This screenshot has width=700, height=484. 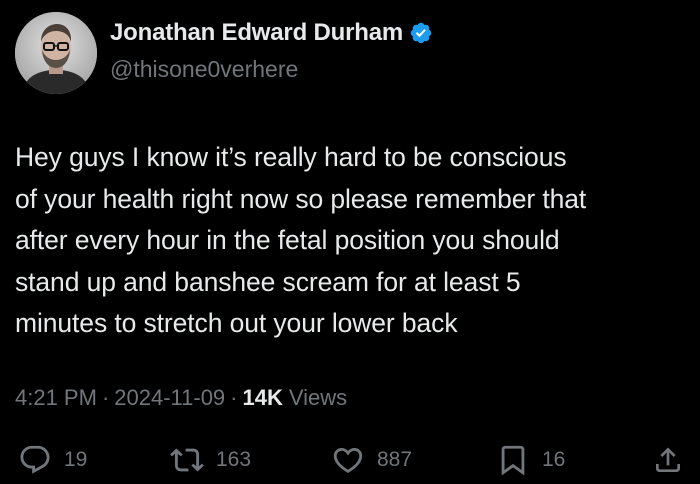 I want to click on action-bar: 19 163 887 16, so click(x=350, y=460).